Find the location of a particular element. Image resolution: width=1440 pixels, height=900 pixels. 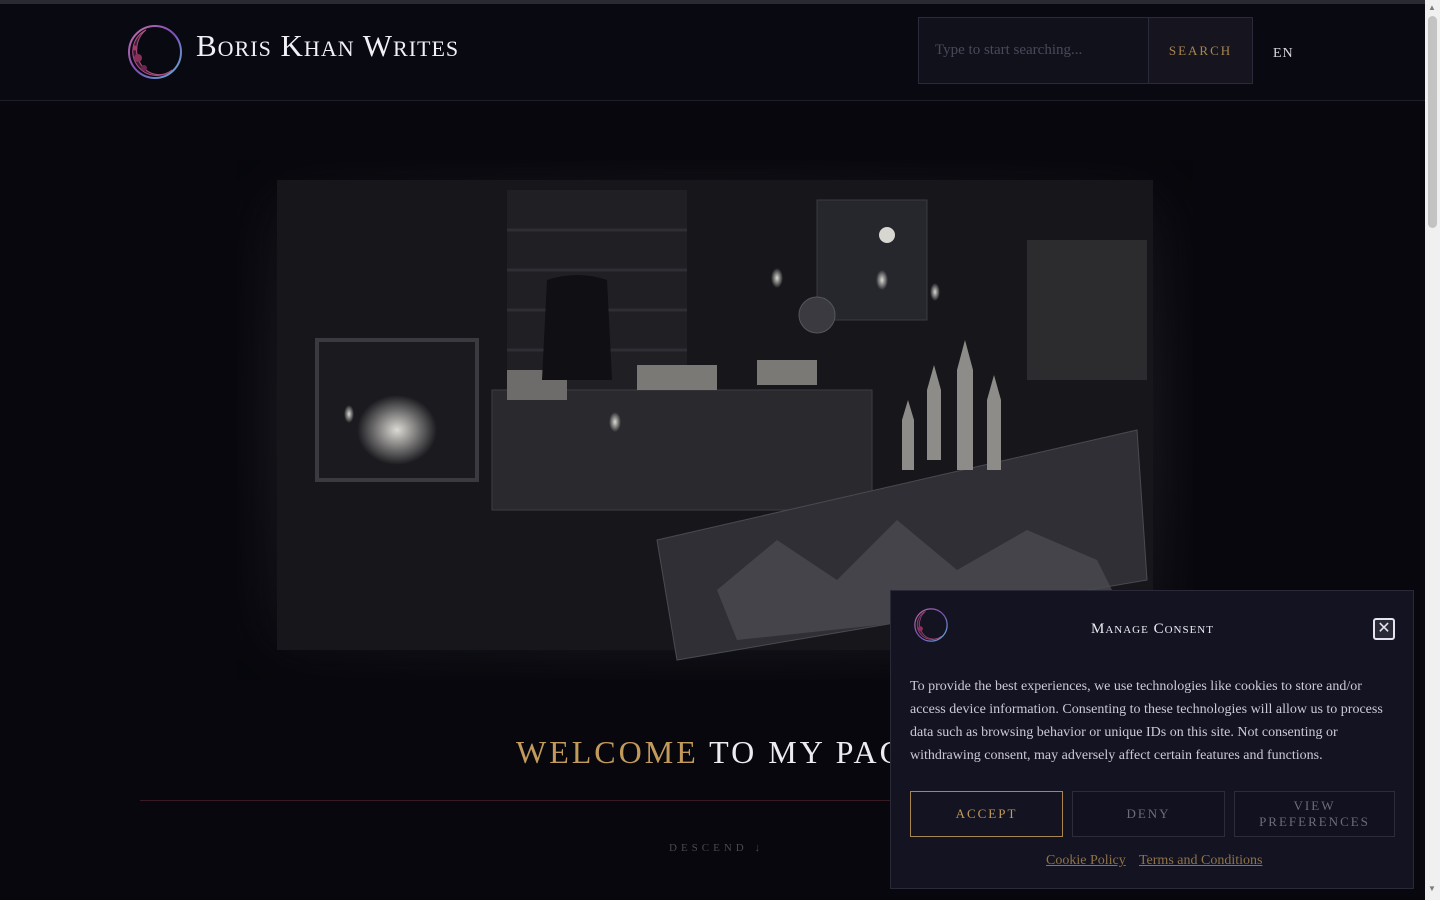

descend-link: DESCEND ↓ is located at coordinates (716, 848).